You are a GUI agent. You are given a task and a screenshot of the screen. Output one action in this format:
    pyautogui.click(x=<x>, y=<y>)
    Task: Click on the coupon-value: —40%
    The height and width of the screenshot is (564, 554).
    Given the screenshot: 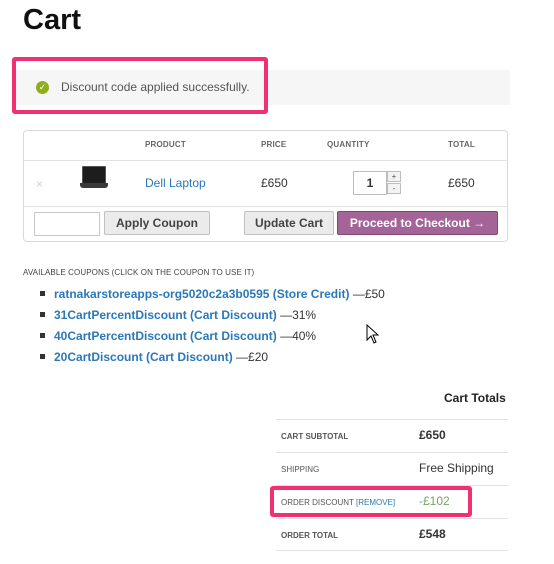 What is the action you would take?
    pyautogui.click(x=298, y=336)
    